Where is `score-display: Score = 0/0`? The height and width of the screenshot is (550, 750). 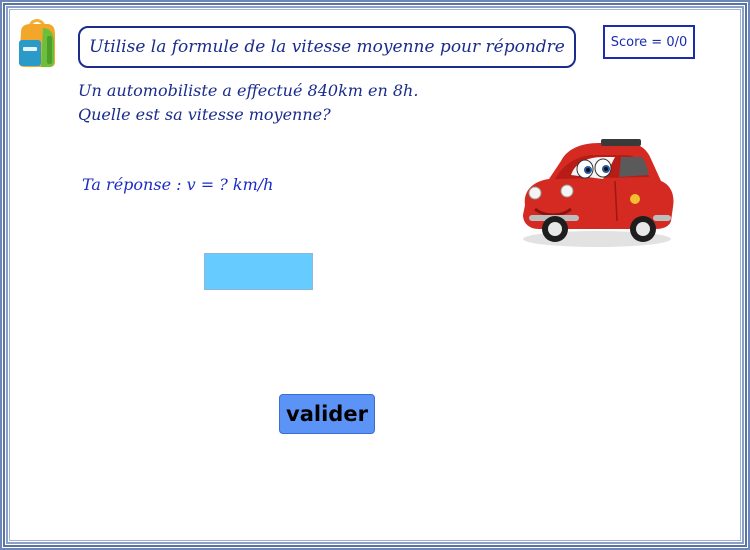
score-display: Score = 0/0 is located at coordinates (649, 42).